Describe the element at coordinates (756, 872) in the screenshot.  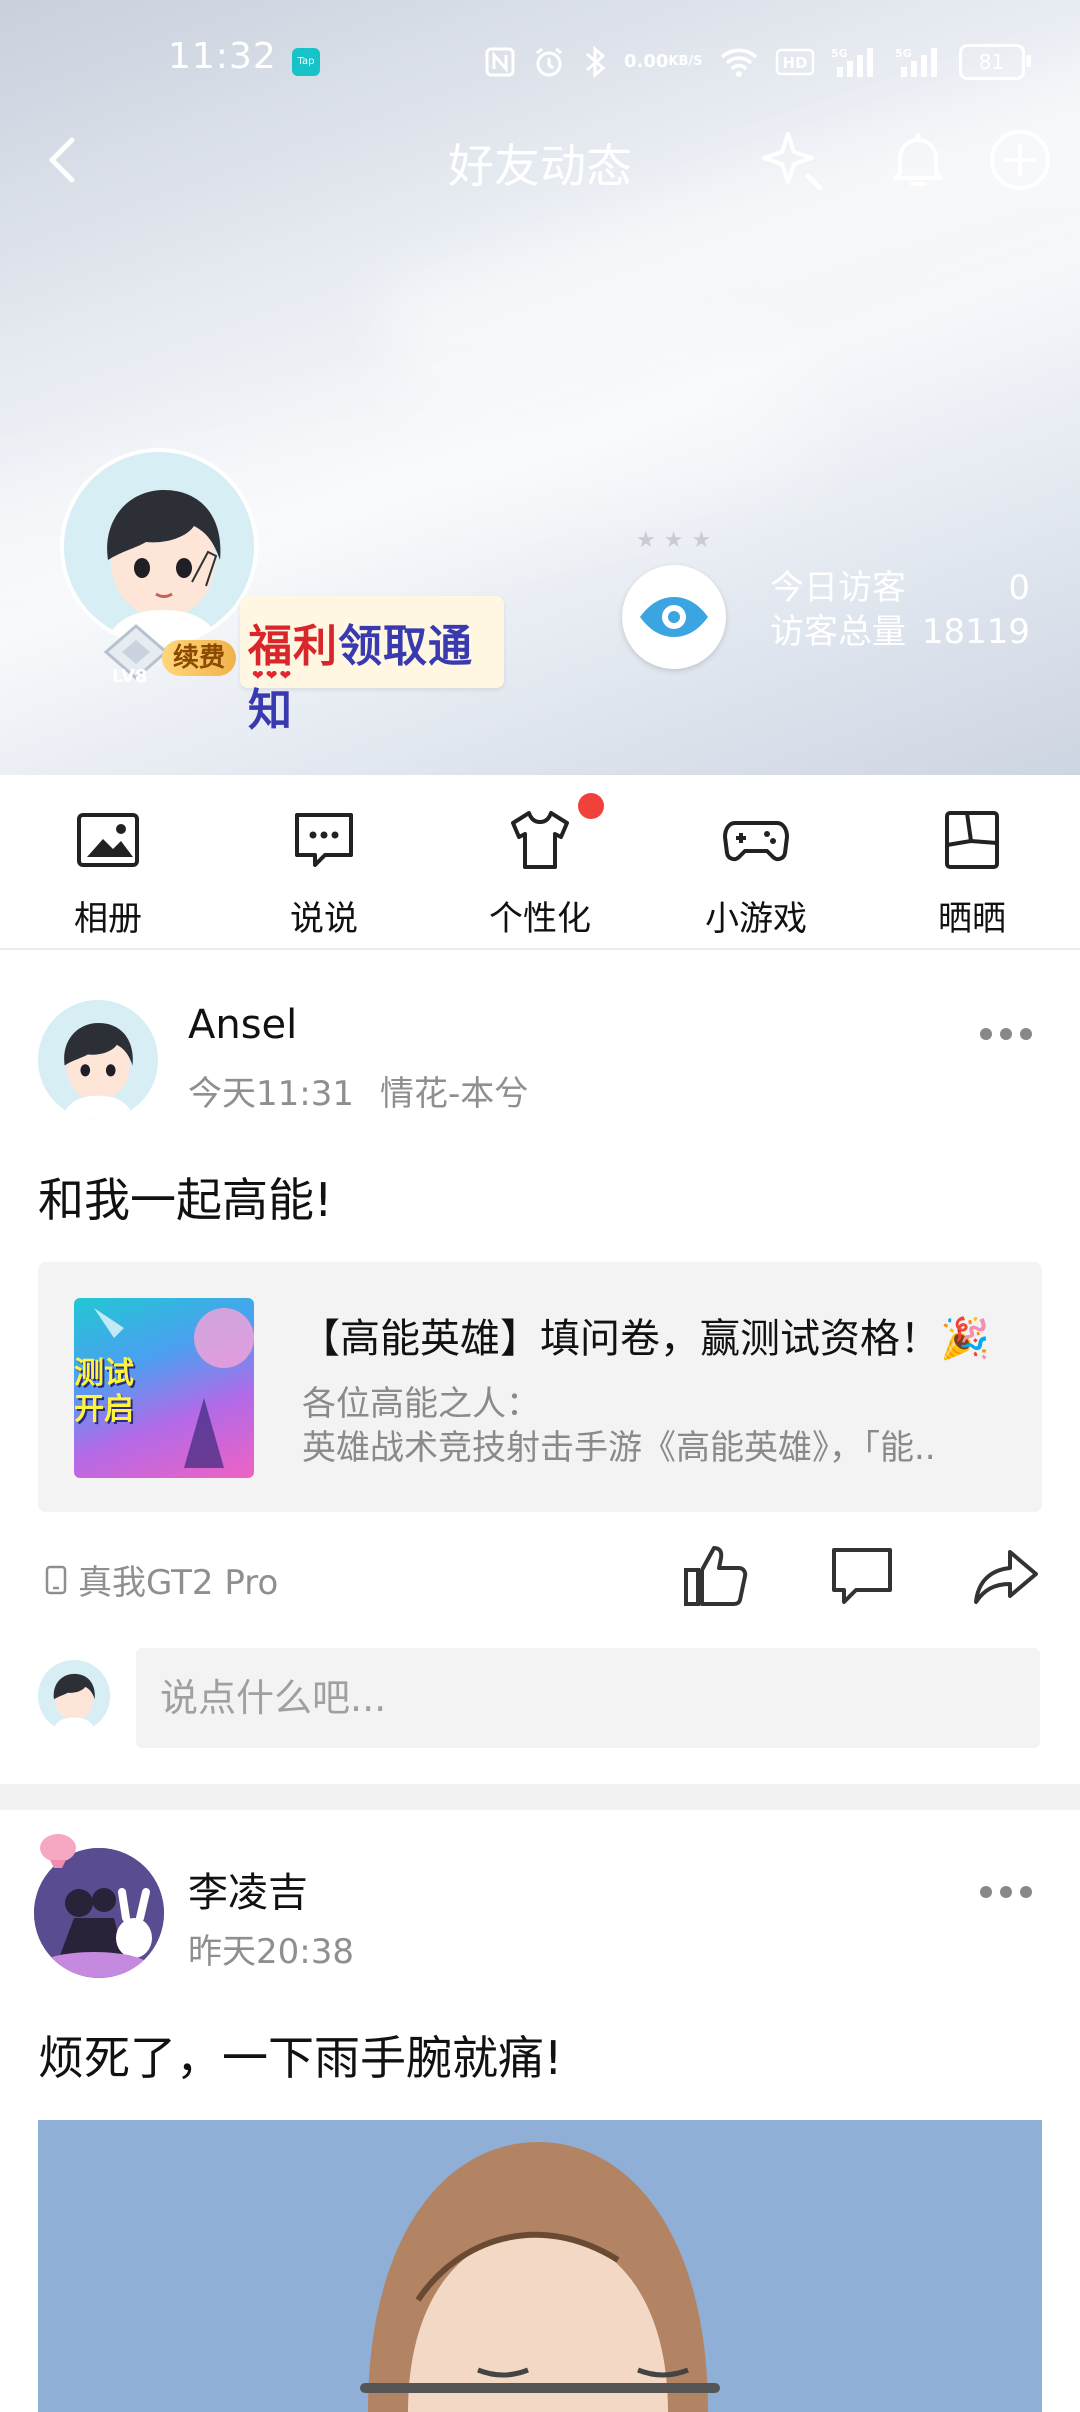
I see `quick-action-minigames: 小游戏` at that location.